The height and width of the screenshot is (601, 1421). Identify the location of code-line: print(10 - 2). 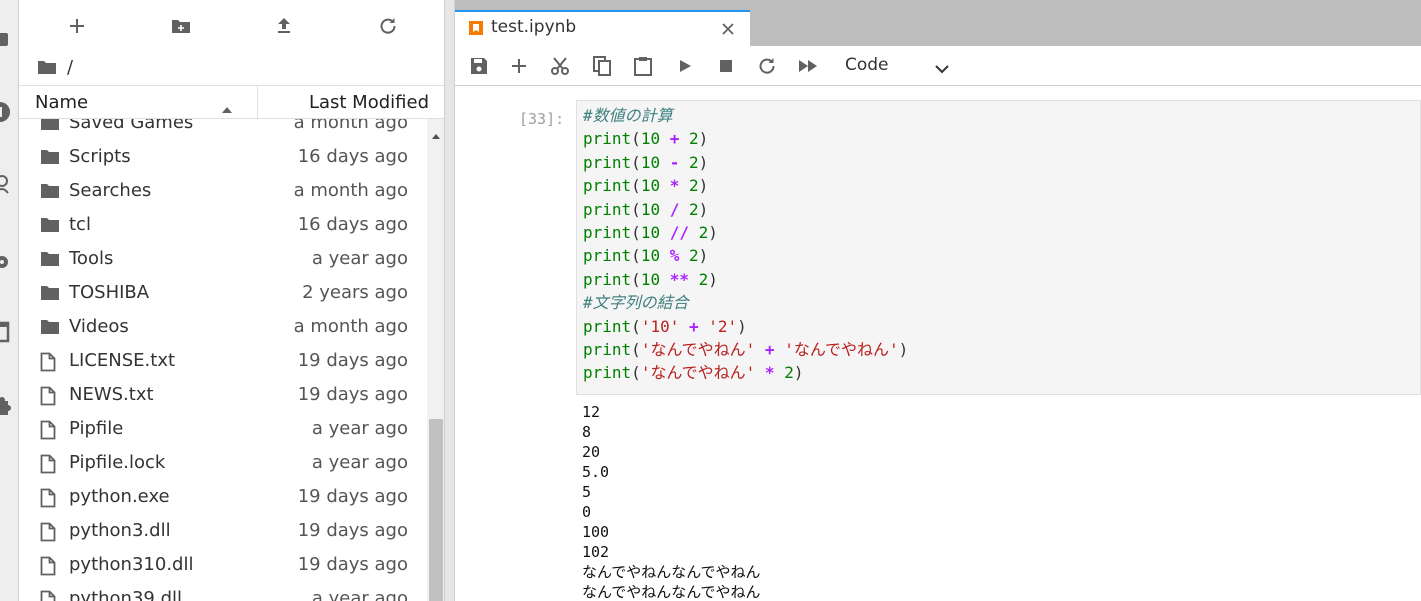
(645, 163).